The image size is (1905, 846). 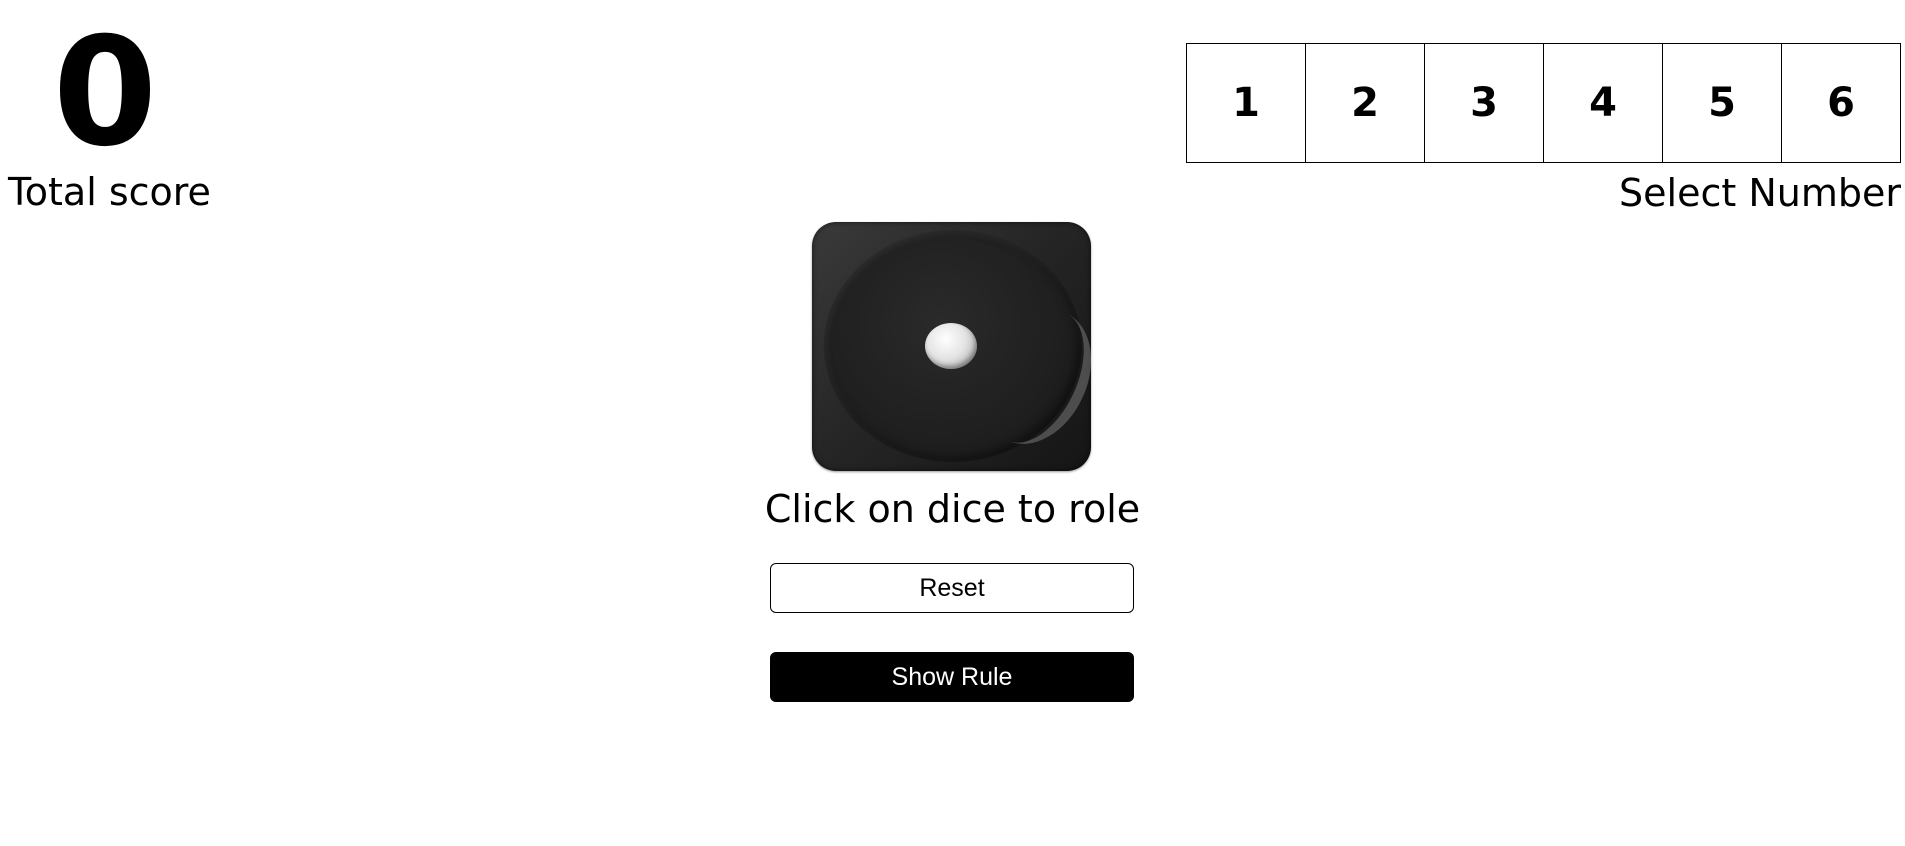 What do you see at coordinates (104, 93) in the screenshot?
I see `total-score-value: 0` at bounding box center [104, 93].